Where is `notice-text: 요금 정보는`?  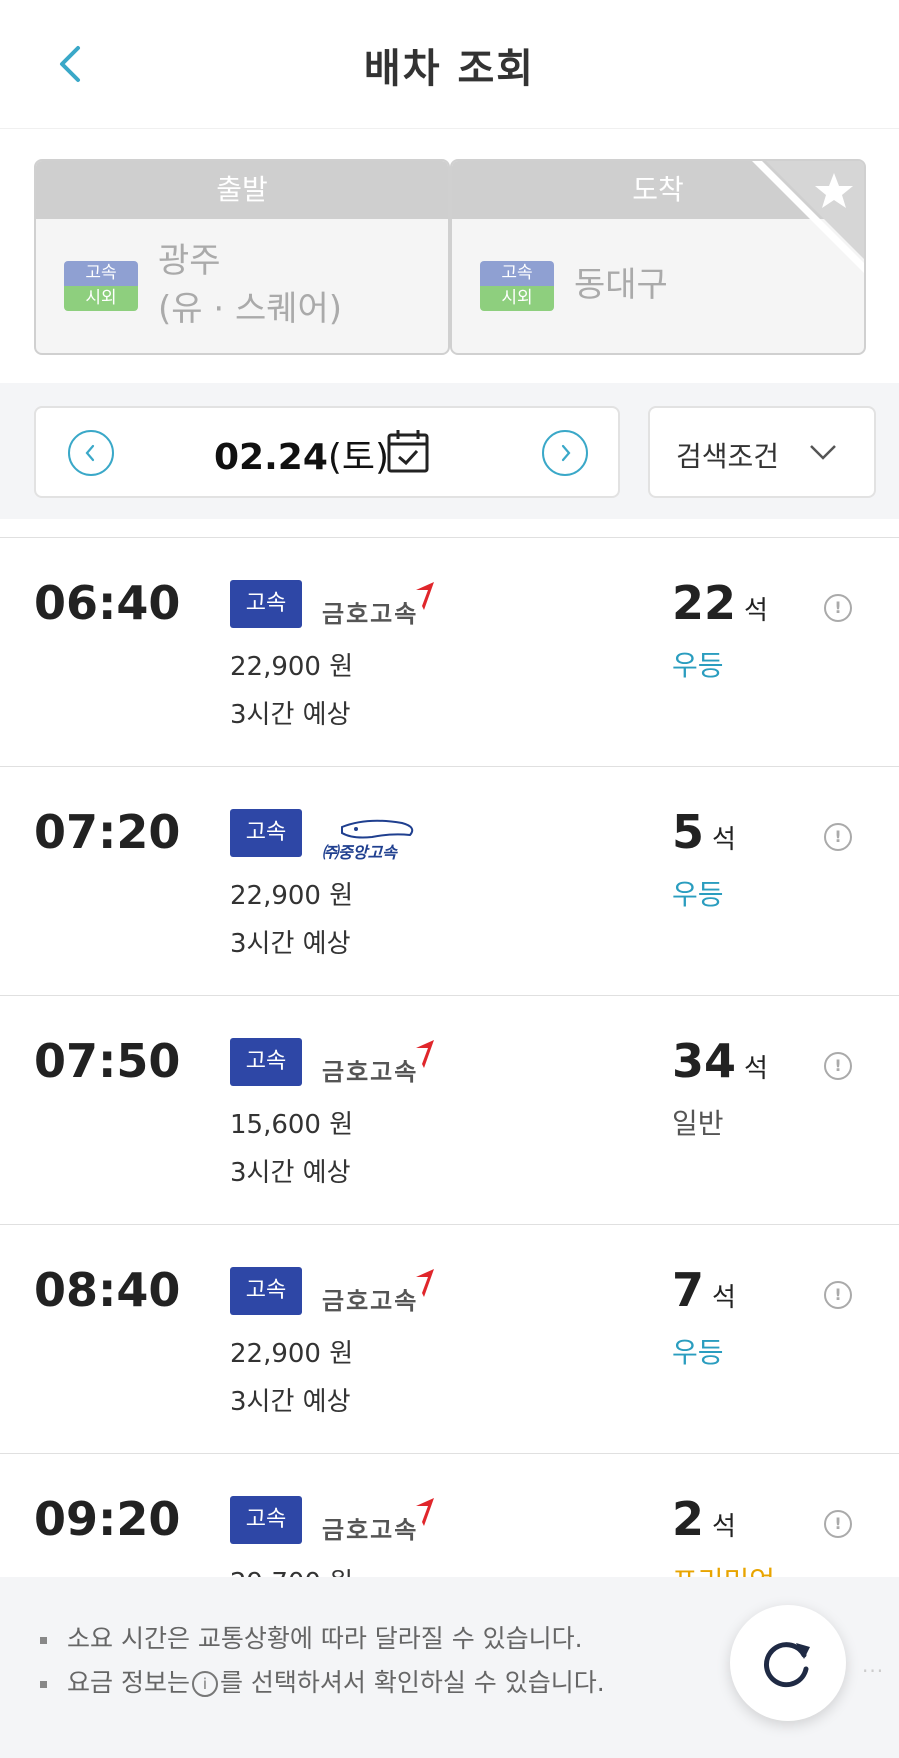 notice-text: 요금 정보는 is located at coordinates (128, 1682).